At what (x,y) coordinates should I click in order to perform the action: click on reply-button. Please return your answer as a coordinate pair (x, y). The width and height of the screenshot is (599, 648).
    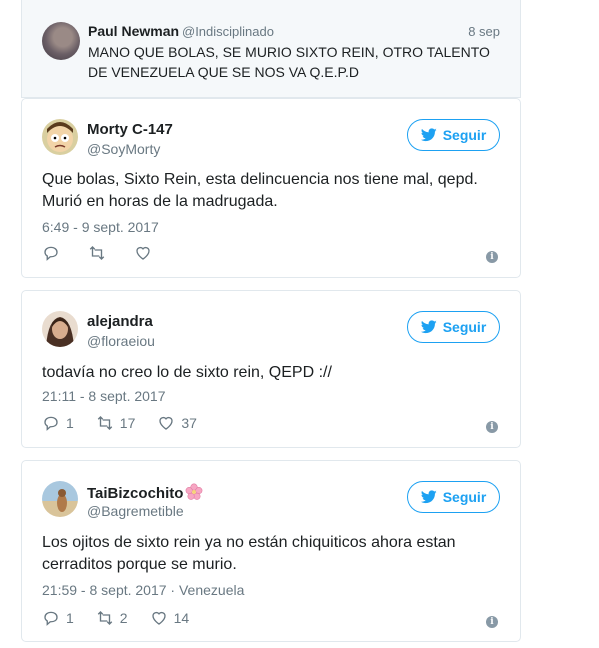
    Looking at the image, I should click on (54, 253).